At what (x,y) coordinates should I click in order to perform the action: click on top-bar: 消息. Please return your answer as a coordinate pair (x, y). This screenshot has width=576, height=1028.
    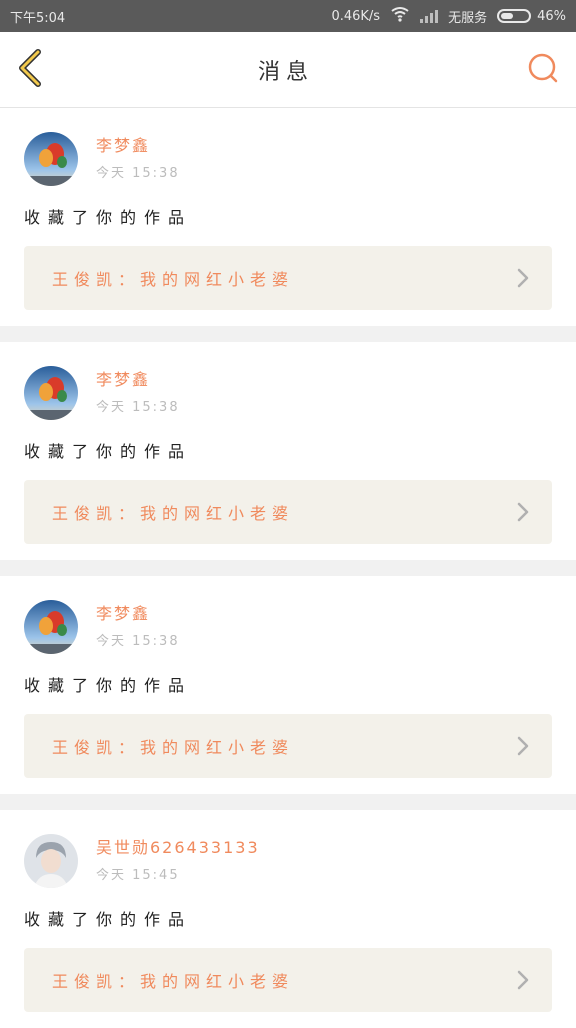
    Looking at the image, I should click on (288, 70).